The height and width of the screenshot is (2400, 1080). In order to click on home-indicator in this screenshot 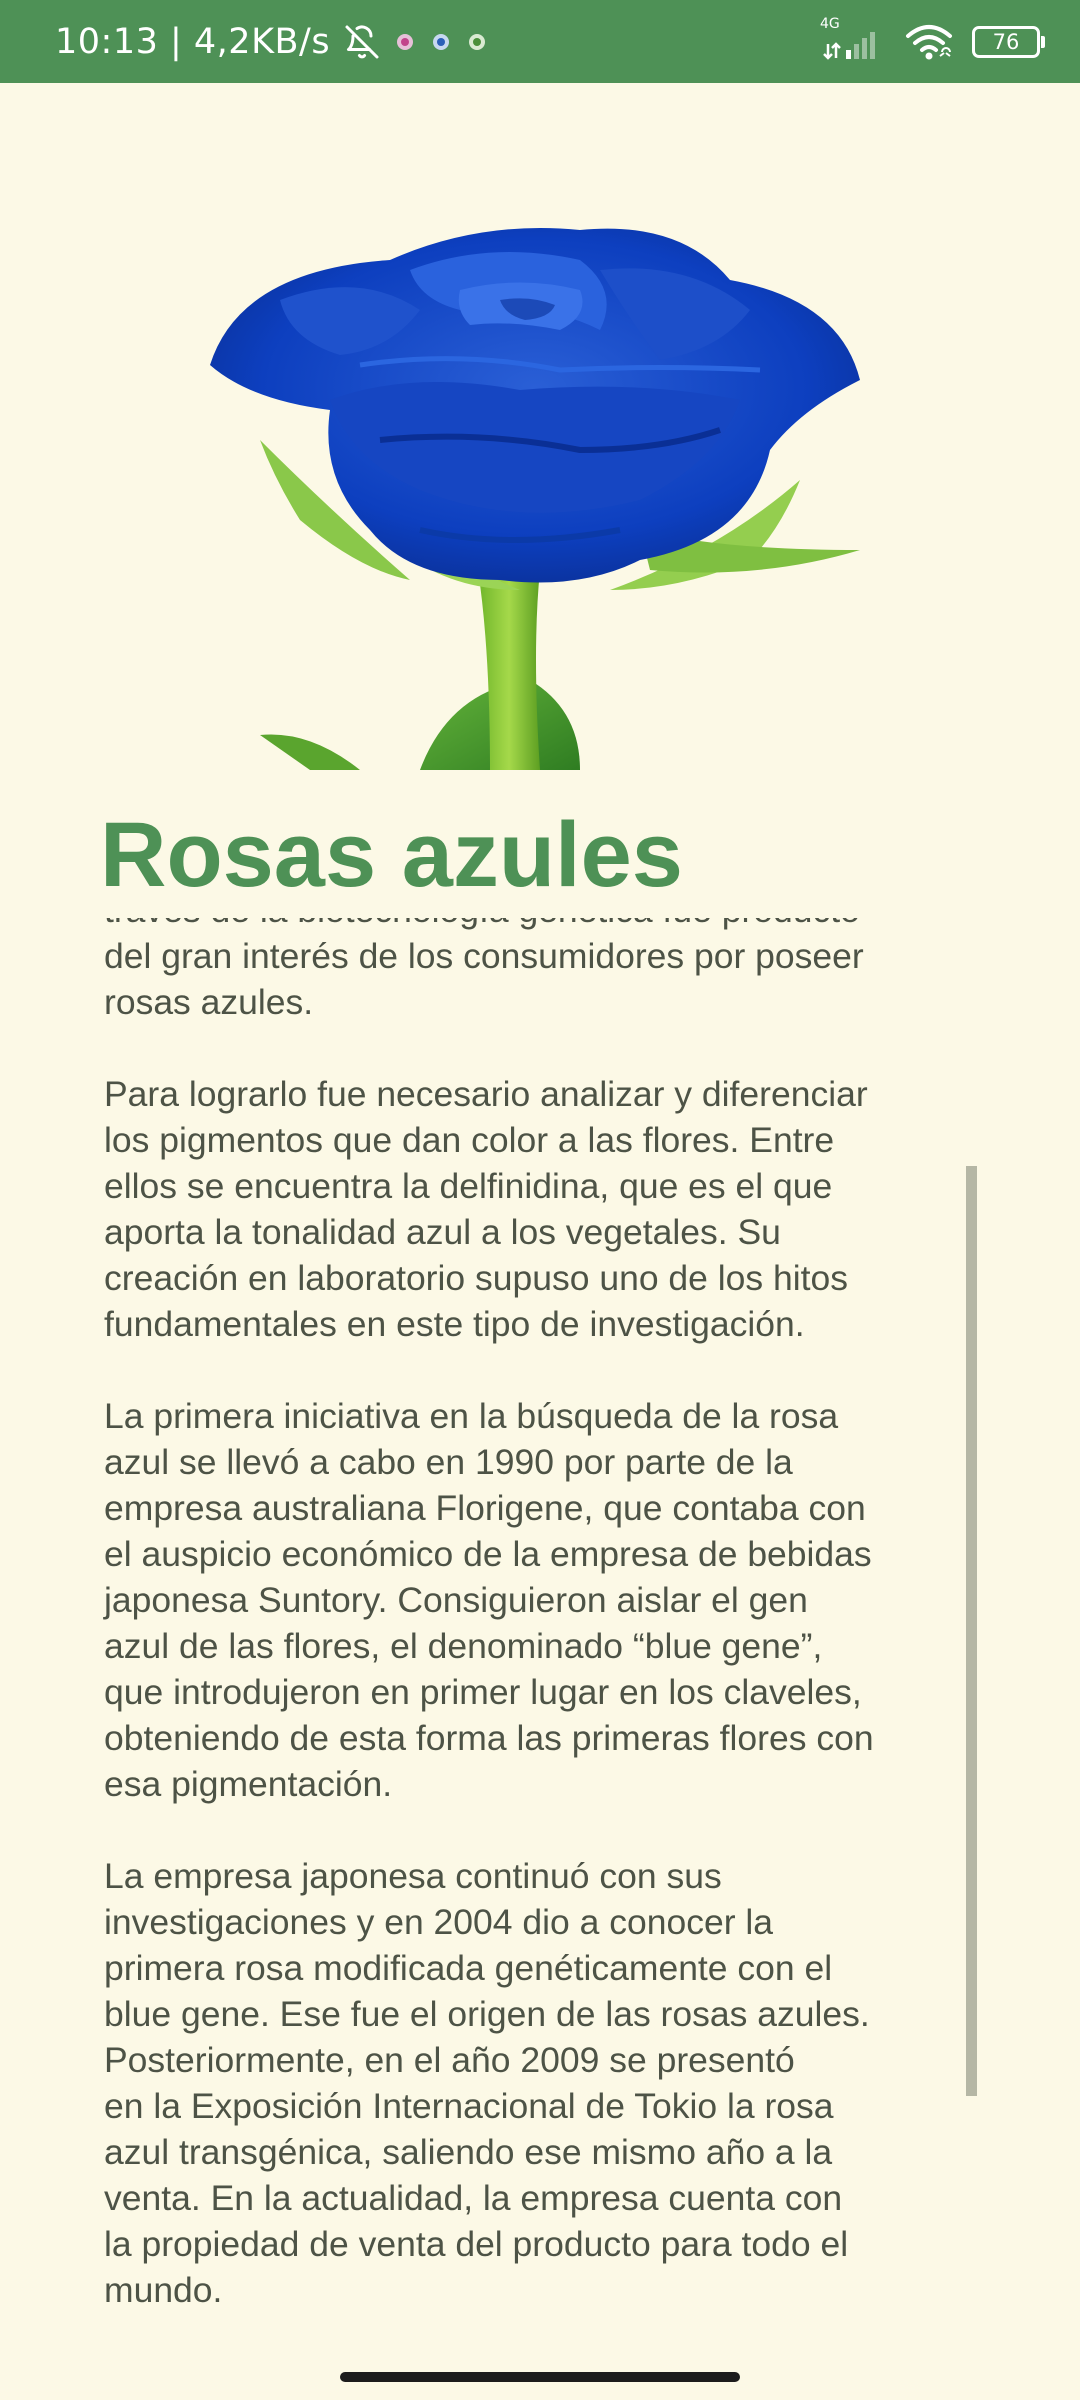, I will do `click(540, 2377)`.